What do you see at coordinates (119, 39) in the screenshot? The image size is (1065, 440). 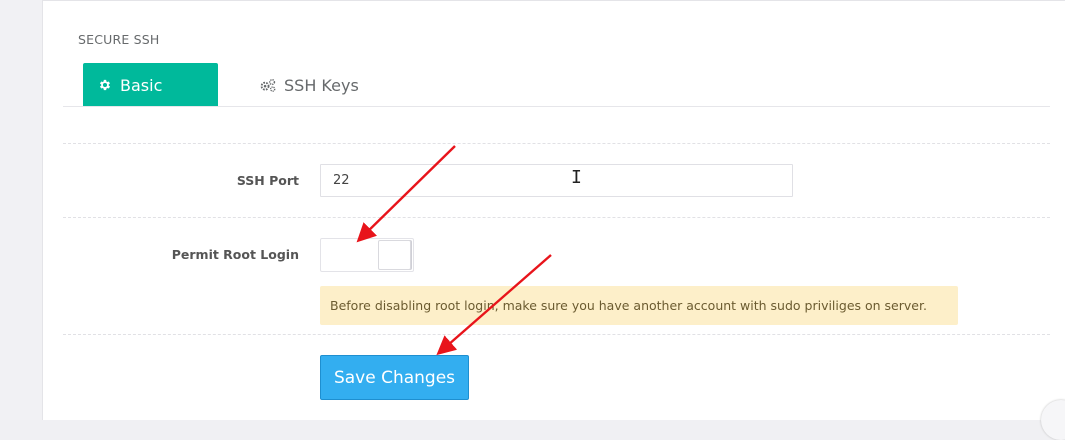 I see `panel-title: SECURE SSH` at bounding box center [119, 39].